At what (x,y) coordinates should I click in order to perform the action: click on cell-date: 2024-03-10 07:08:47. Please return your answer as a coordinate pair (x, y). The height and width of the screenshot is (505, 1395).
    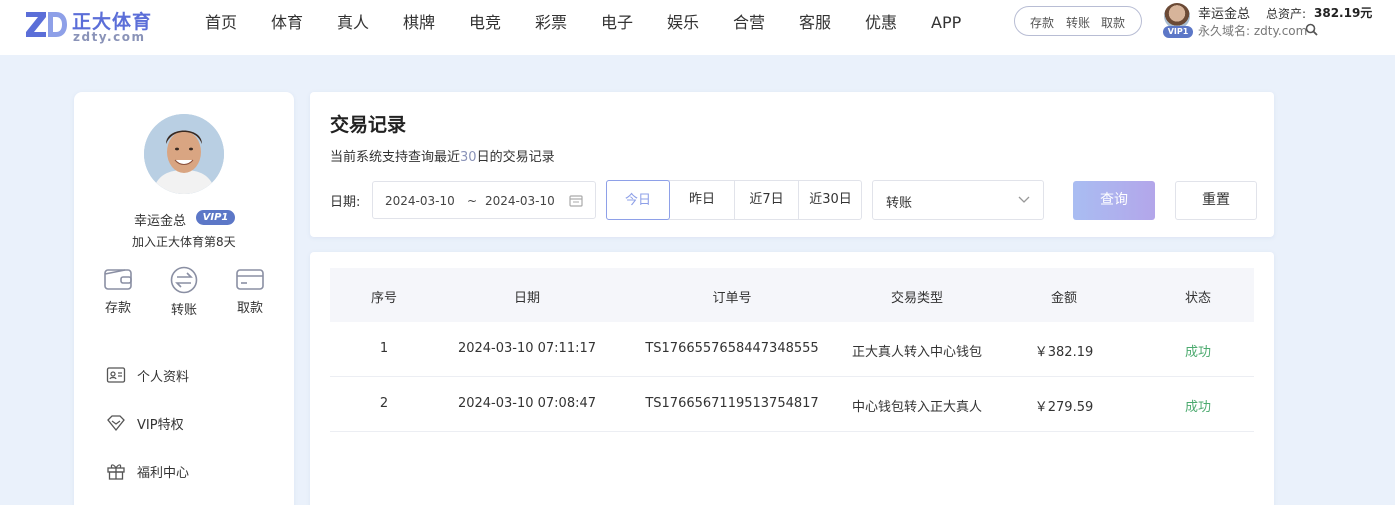
    Looking at the image, I should click on (527, 403).